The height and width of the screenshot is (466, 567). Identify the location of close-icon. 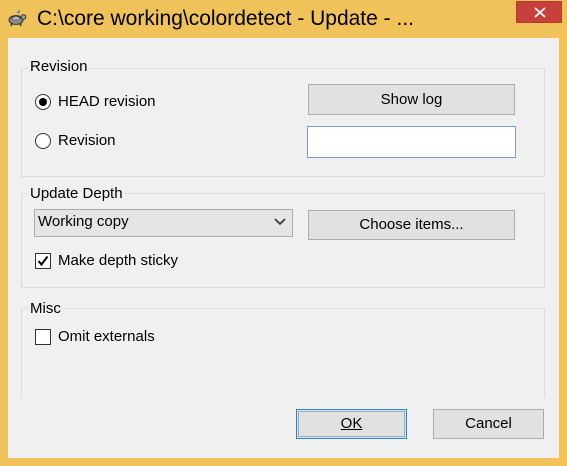
(540, 12).